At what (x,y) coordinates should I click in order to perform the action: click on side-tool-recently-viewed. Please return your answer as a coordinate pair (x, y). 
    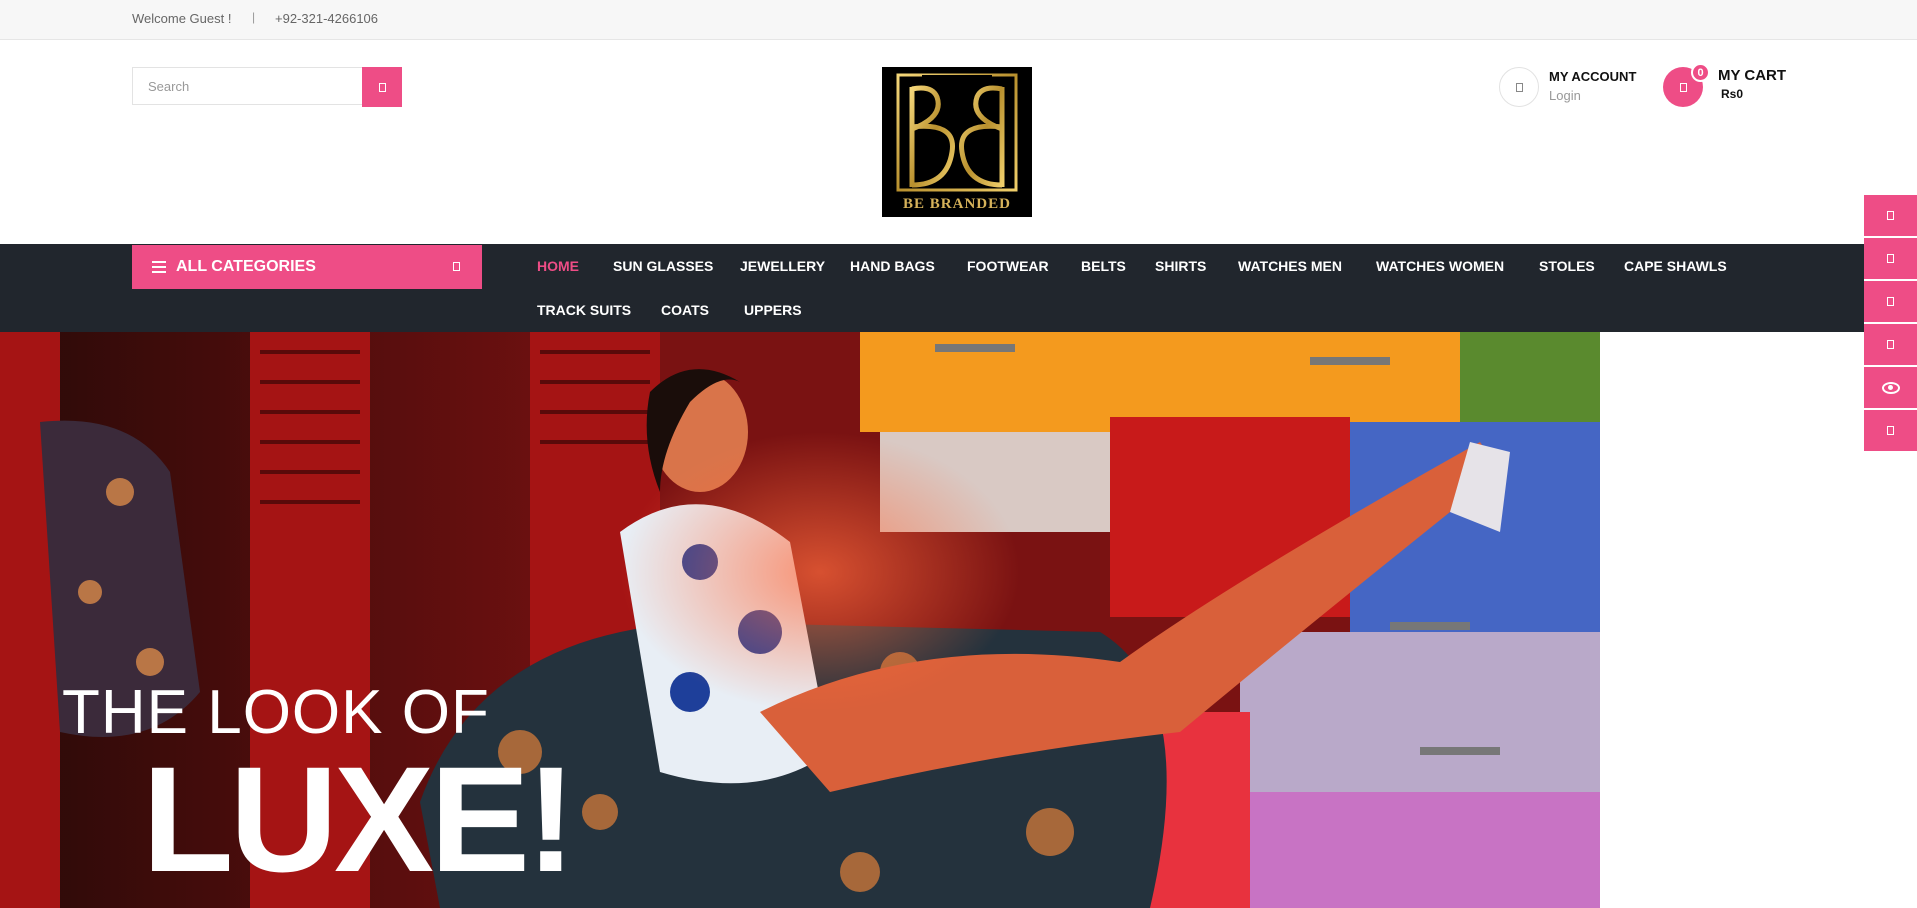
    Looking at the image, I should click on (1890, 388).